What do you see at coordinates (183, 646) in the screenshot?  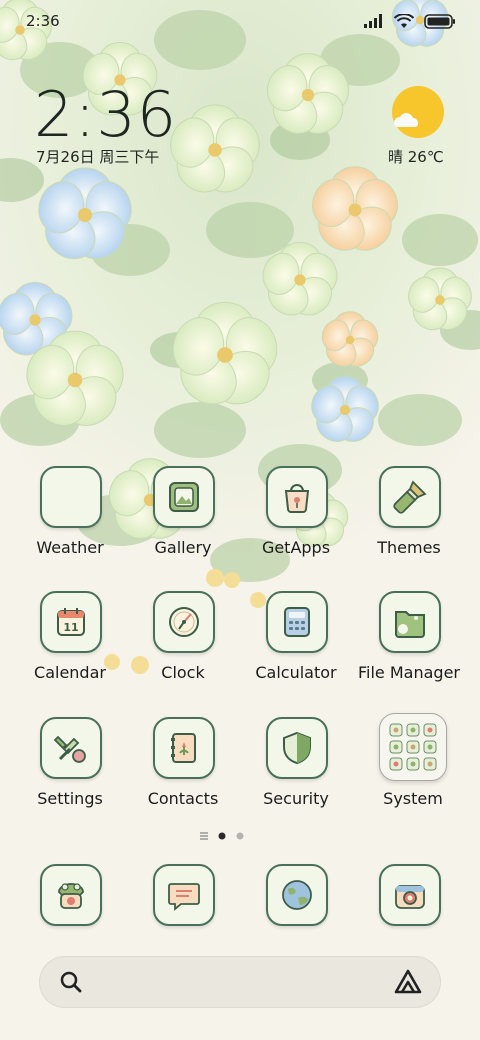 I see `app-clock: Clock` at bounding box center [183, 646].